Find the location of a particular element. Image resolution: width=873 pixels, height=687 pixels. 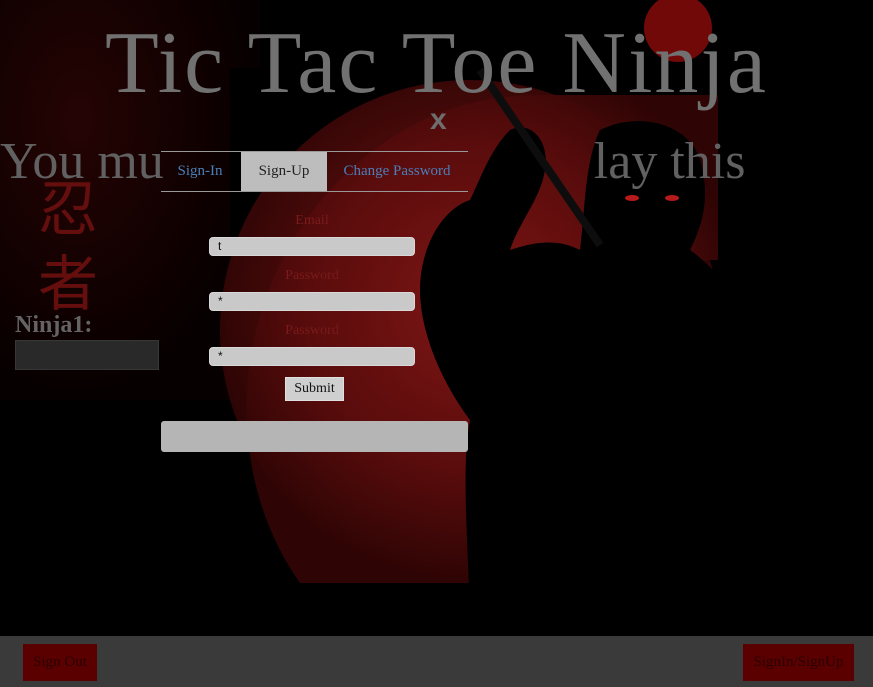

close-icon: x is located at coordinates (438, 120).